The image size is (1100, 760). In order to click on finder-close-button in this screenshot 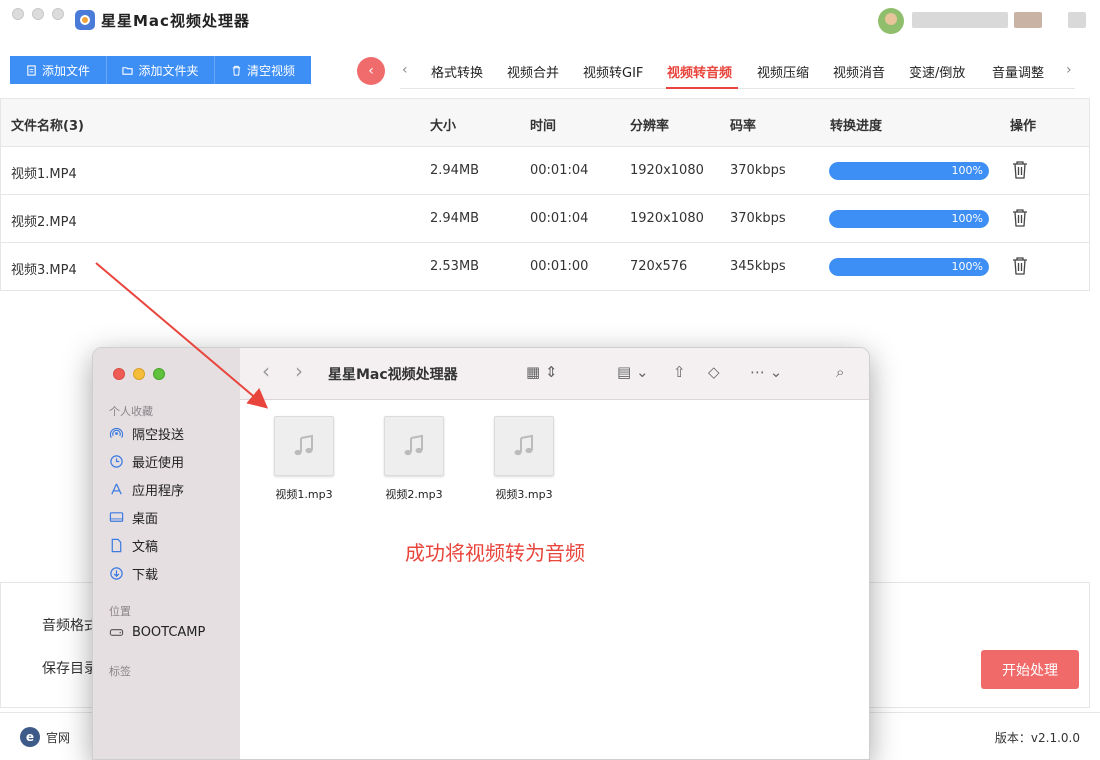, I will do `click(119, 374)`.